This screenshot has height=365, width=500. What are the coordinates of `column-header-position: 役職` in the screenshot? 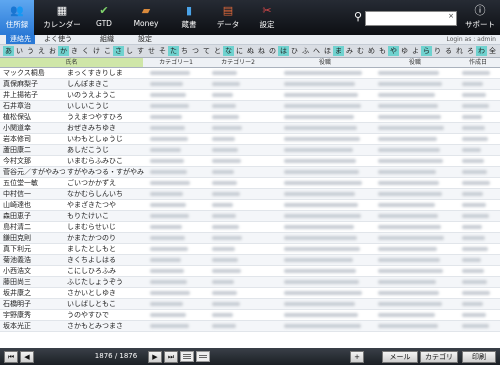 It's located at (415, 62).